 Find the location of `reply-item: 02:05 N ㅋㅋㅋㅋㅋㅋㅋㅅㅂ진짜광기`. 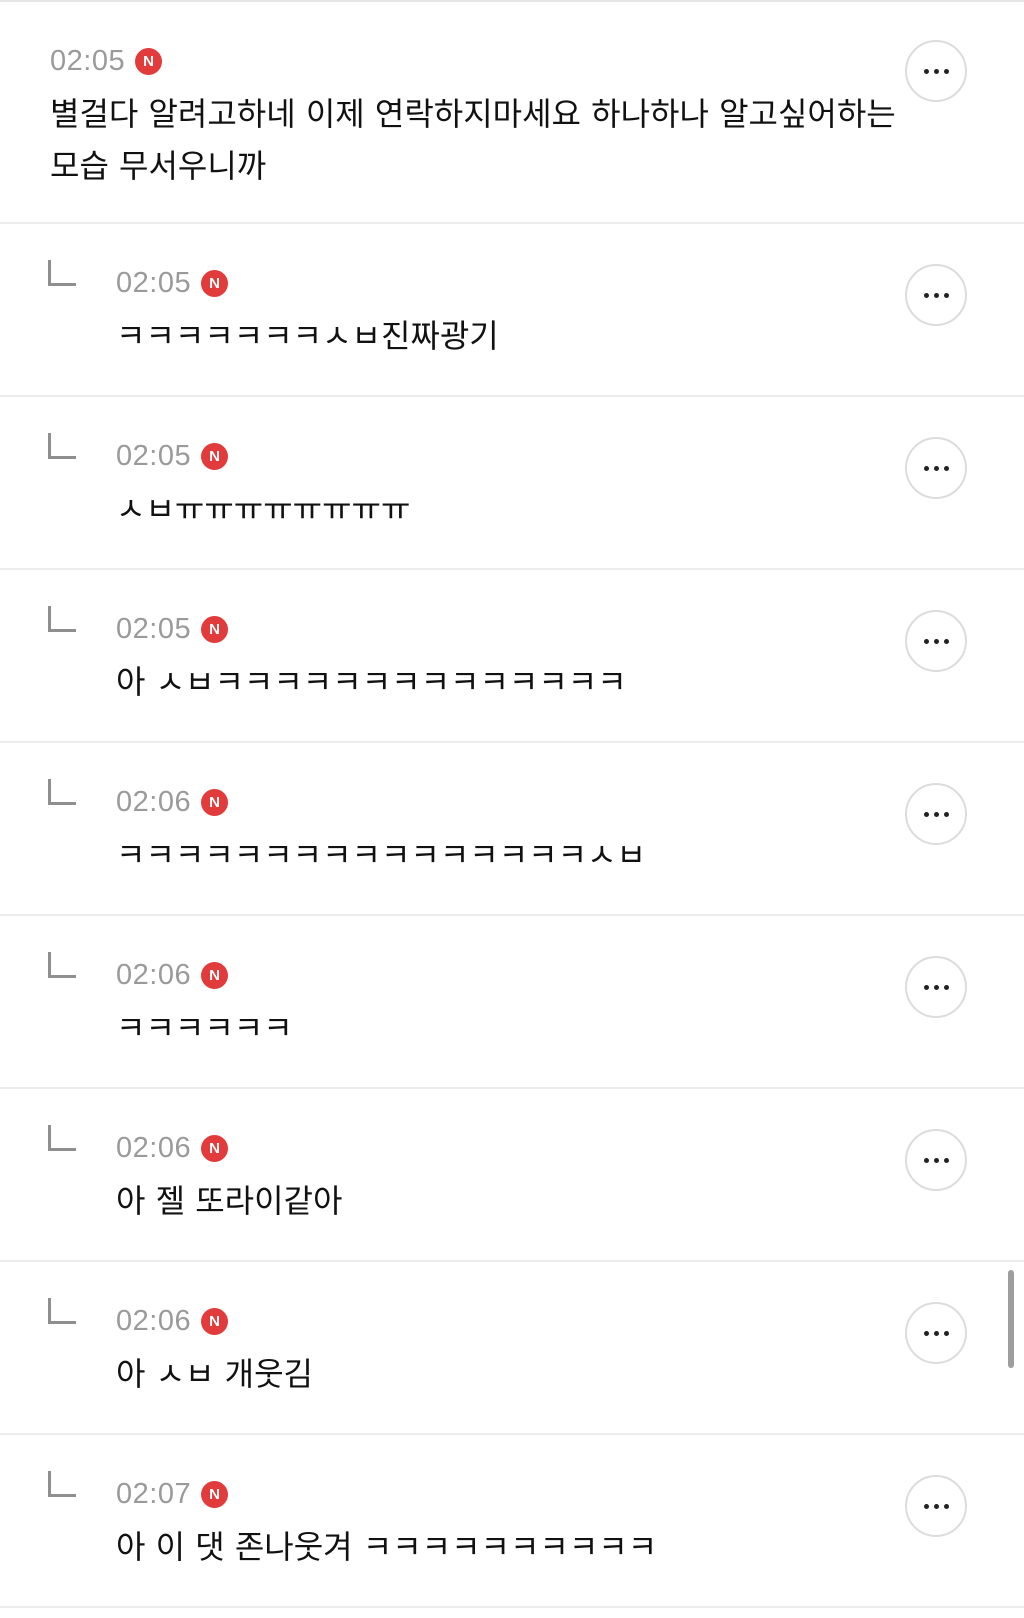

reply-item: 02:05 N ㅋㅋㅋㅋㅋㅋㅋㅅㅂ진짜광기 is located at coordinates (512, 310).